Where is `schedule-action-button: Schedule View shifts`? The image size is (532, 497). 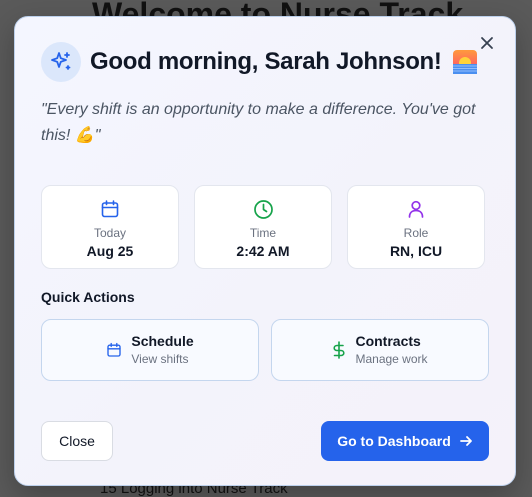 schedule-action-button: Schedule View shifts is located at coordinates (150, 350).